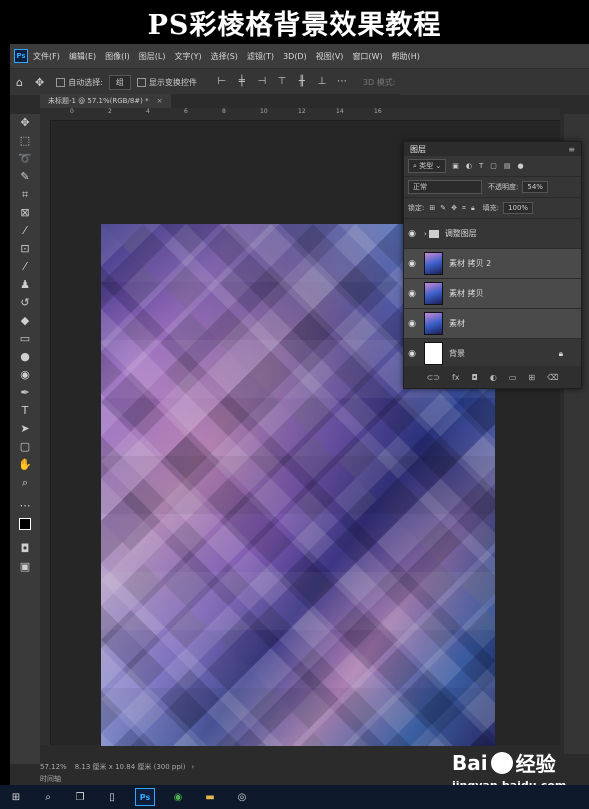 The image size is (589, 809). I want to click on align-top-icon: ⊤, so click(282, 82).